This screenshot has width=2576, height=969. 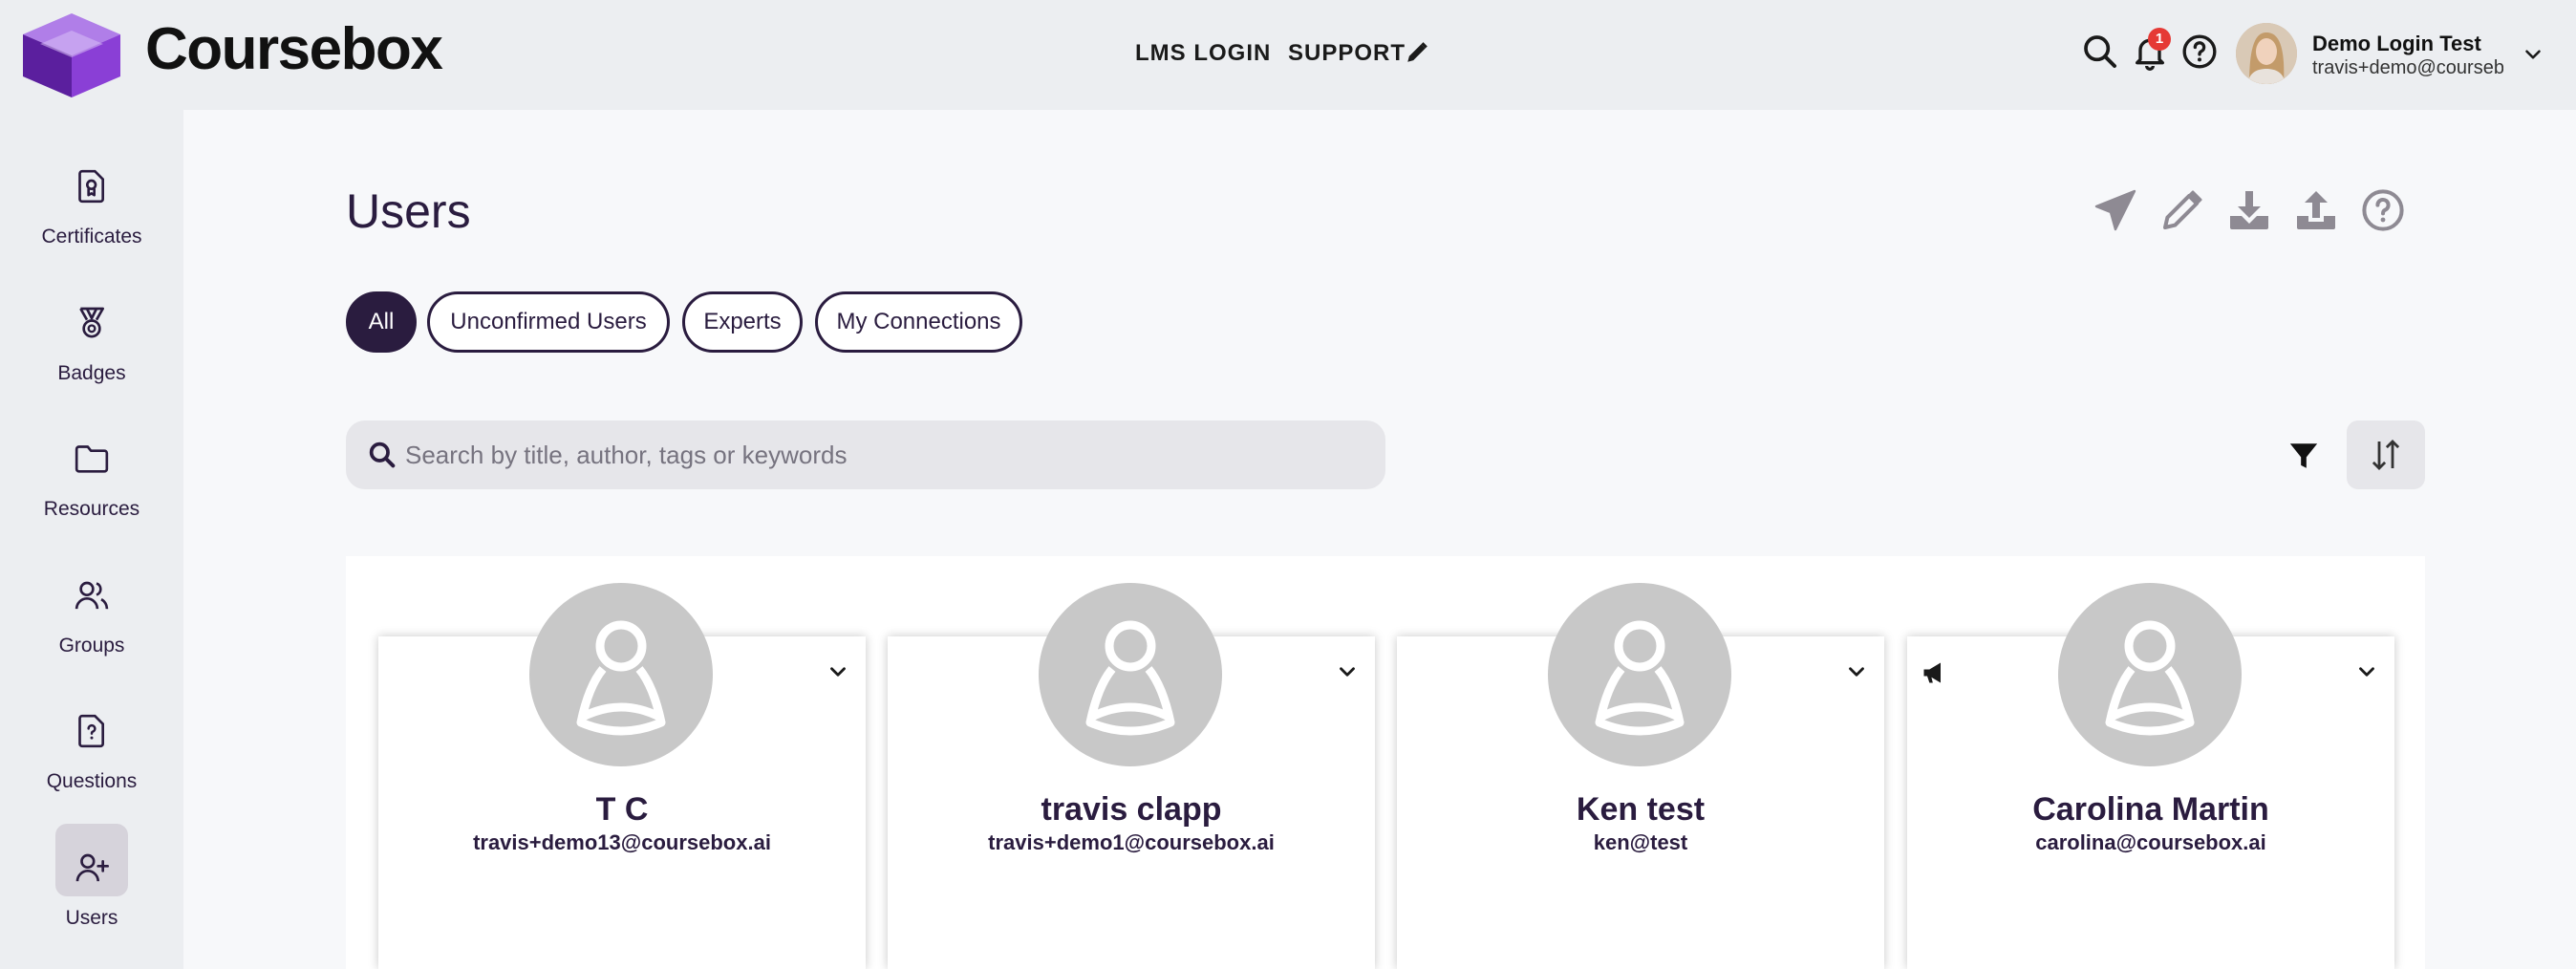 I want to click on user-card-name: Ken test, so click(x=1640, y=809).